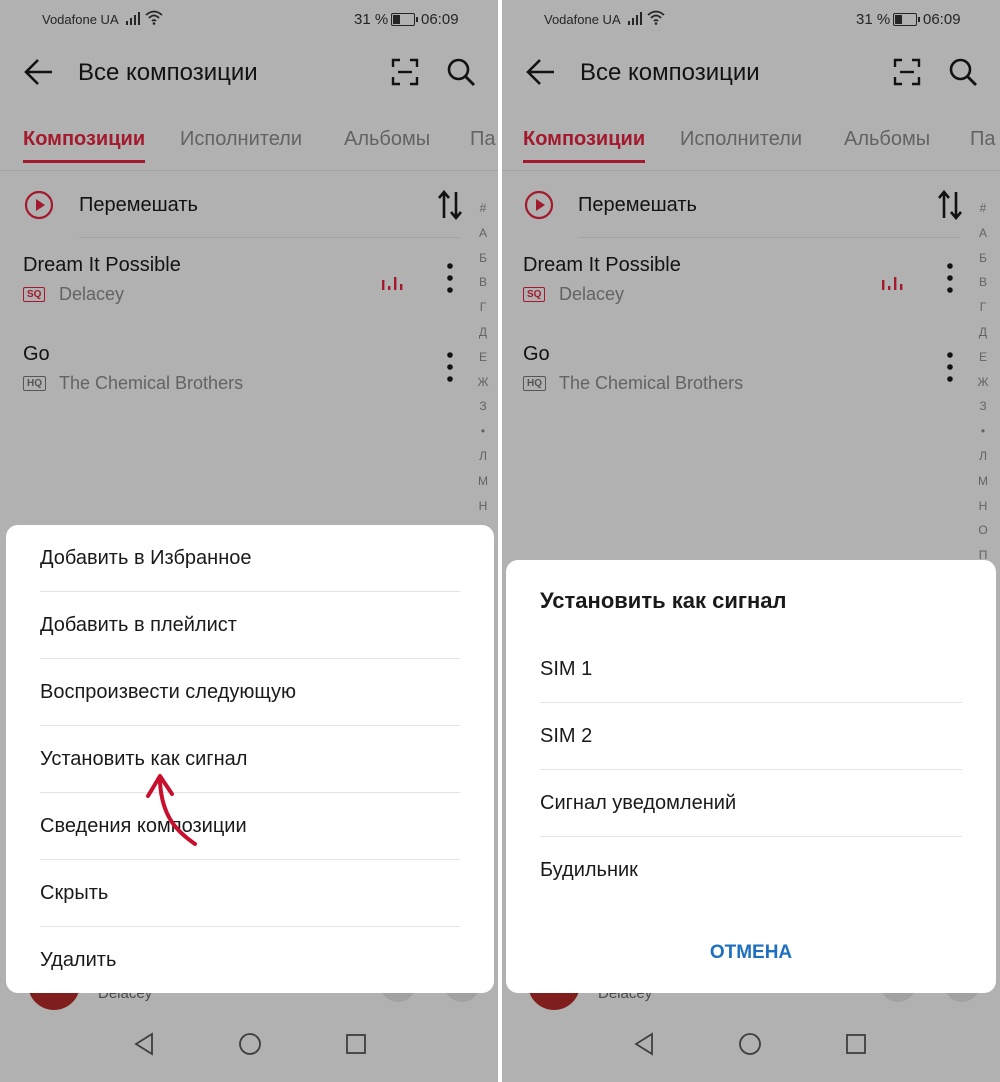  Describe the element at coordinates (250, 960) in the screenshot. I see `menu-item-delete: Удалить` at that location.